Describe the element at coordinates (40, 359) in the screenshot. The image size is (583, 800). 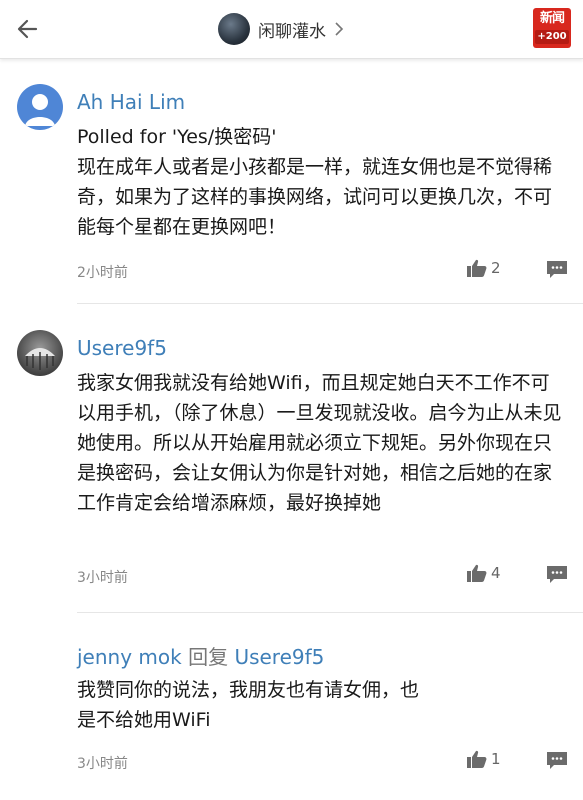
I see `profile-photo-icon` at that location.